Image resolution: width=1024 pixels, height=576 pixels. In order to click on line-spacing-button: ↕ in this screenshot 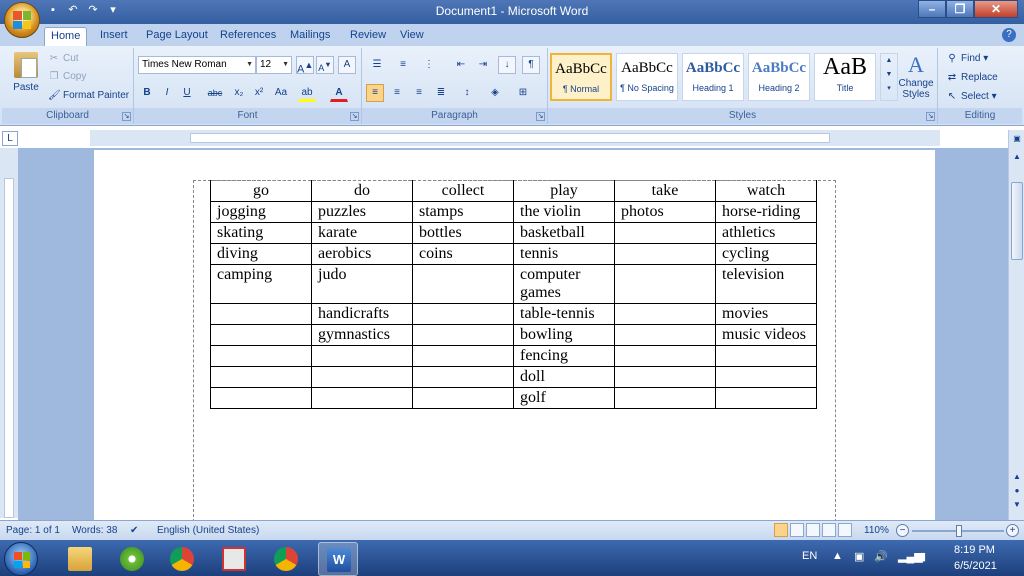, I will do `click(467, 93)`.